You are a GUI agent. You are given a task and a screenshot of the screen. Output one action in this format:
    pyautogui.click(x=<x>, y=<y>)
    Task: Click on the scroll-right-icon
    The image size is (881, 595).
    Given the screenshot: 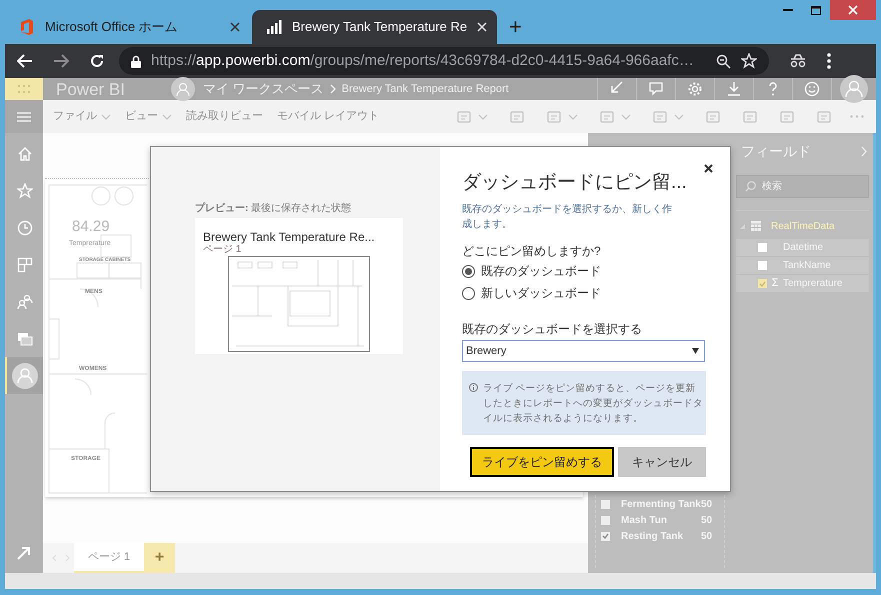 What is the action you would take?
    pyautogui.click(x=67, y=558)
    